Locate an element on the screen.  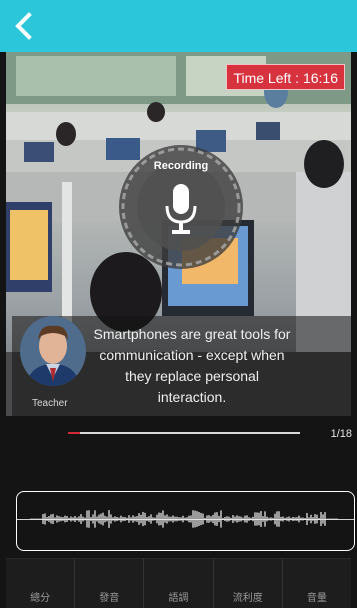
back-button is located at coordinates (24, 26).